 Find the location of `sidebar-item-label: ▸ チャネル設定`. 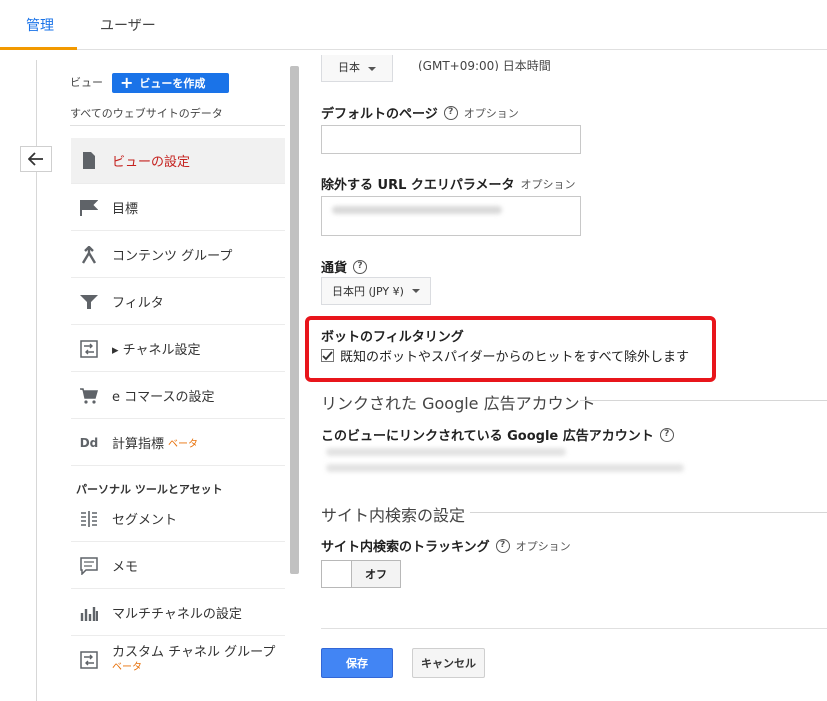

sidebar-item-label: ▸ チャネル設定 is located at coordinates (156, 350).